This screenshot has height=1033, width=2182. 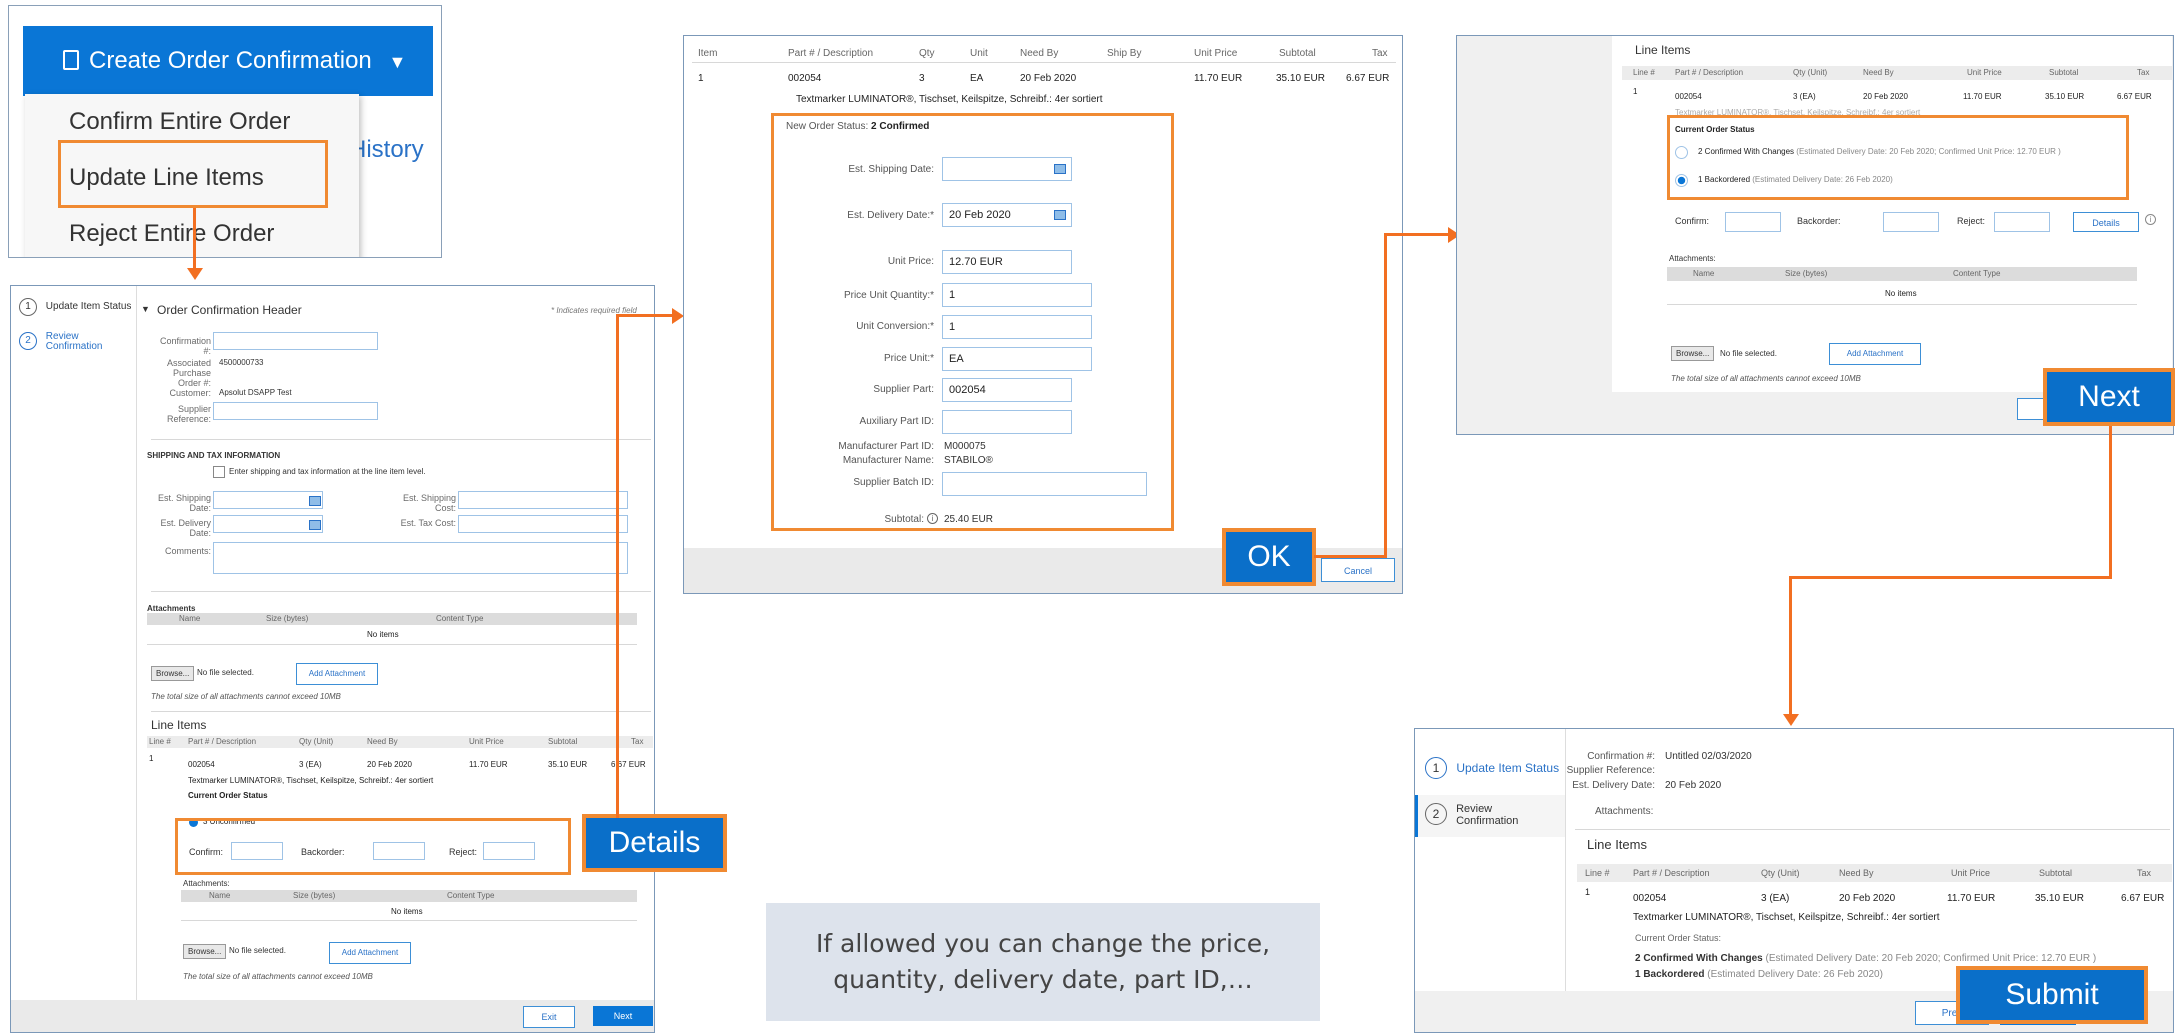 What do you see at coordinates (2022, 222) in the screenshot?
I see `reject-qty-input` at bounding box center [2022, 222].